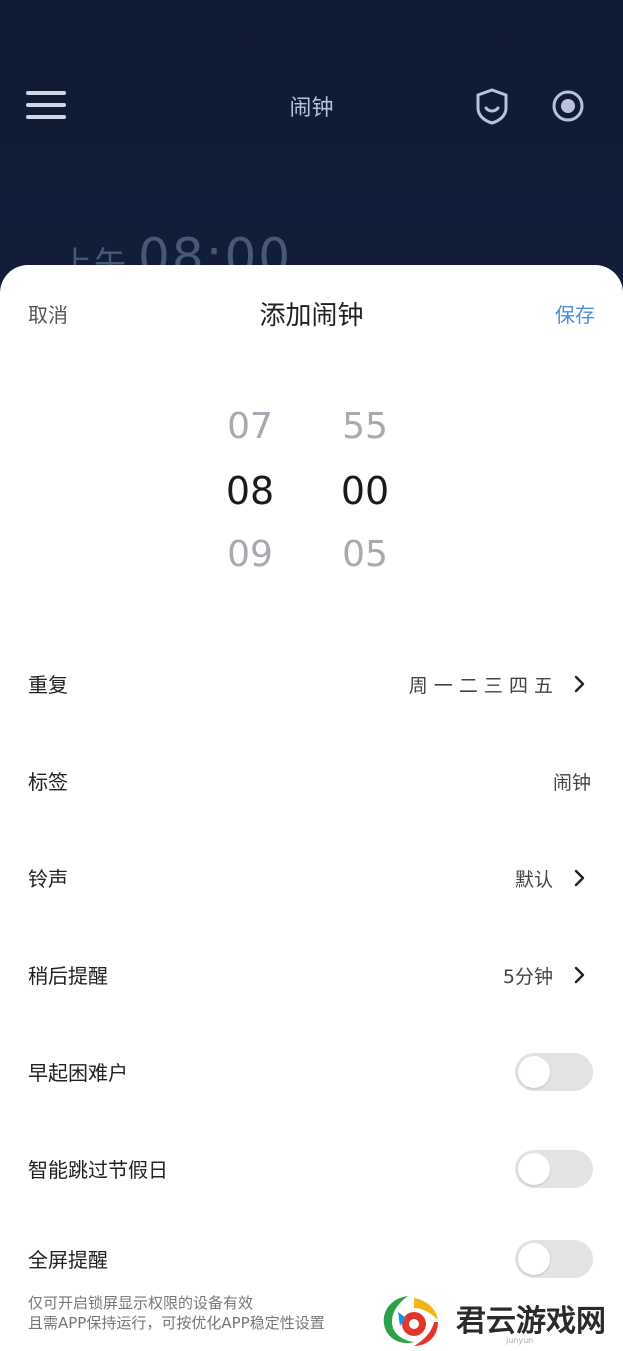 The width and height of the screenshot is (623, 1351). I want to click on hour-wheel: 07 08 09, so click(250, 491).